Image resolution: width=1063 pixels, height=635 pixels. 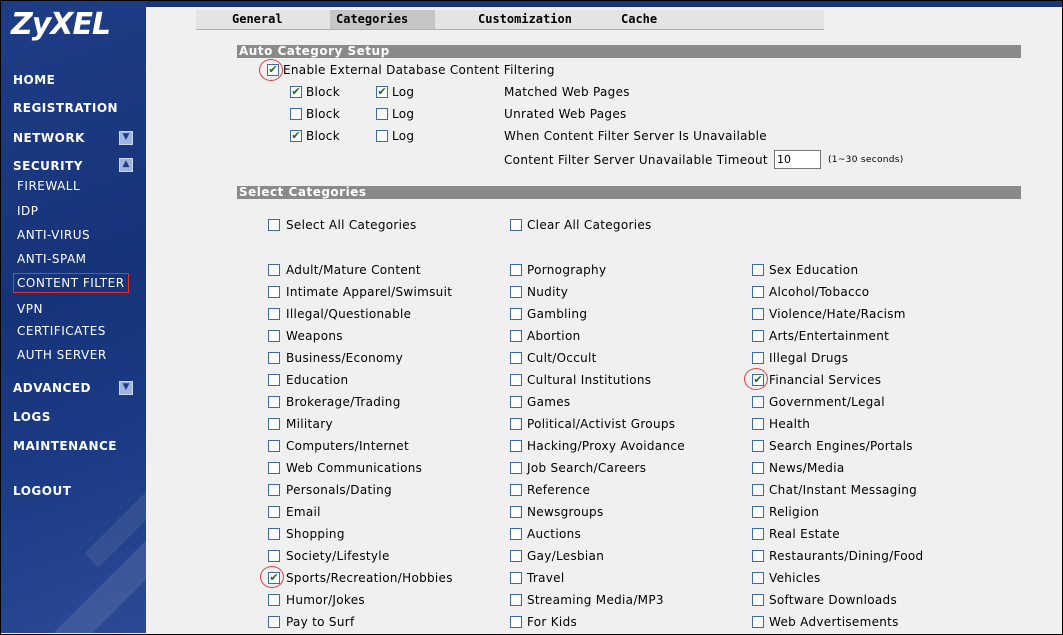 What do you see at coordinates (32, 417) in the screenshot?
I see `nav-logs: LOGS` at bounding box center [32, 417].